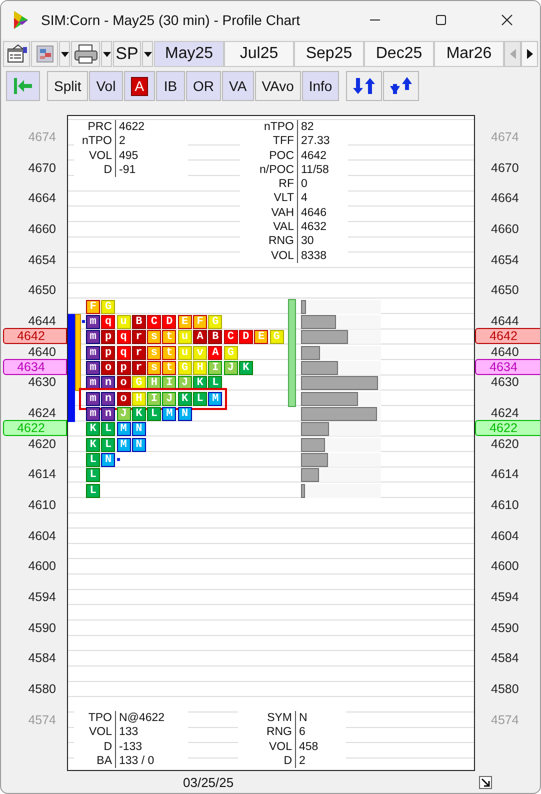  What do you see at coordinates (267, 732) in the screenshot?
I see `stat-label: RNG` at bounding box center [267, 732].